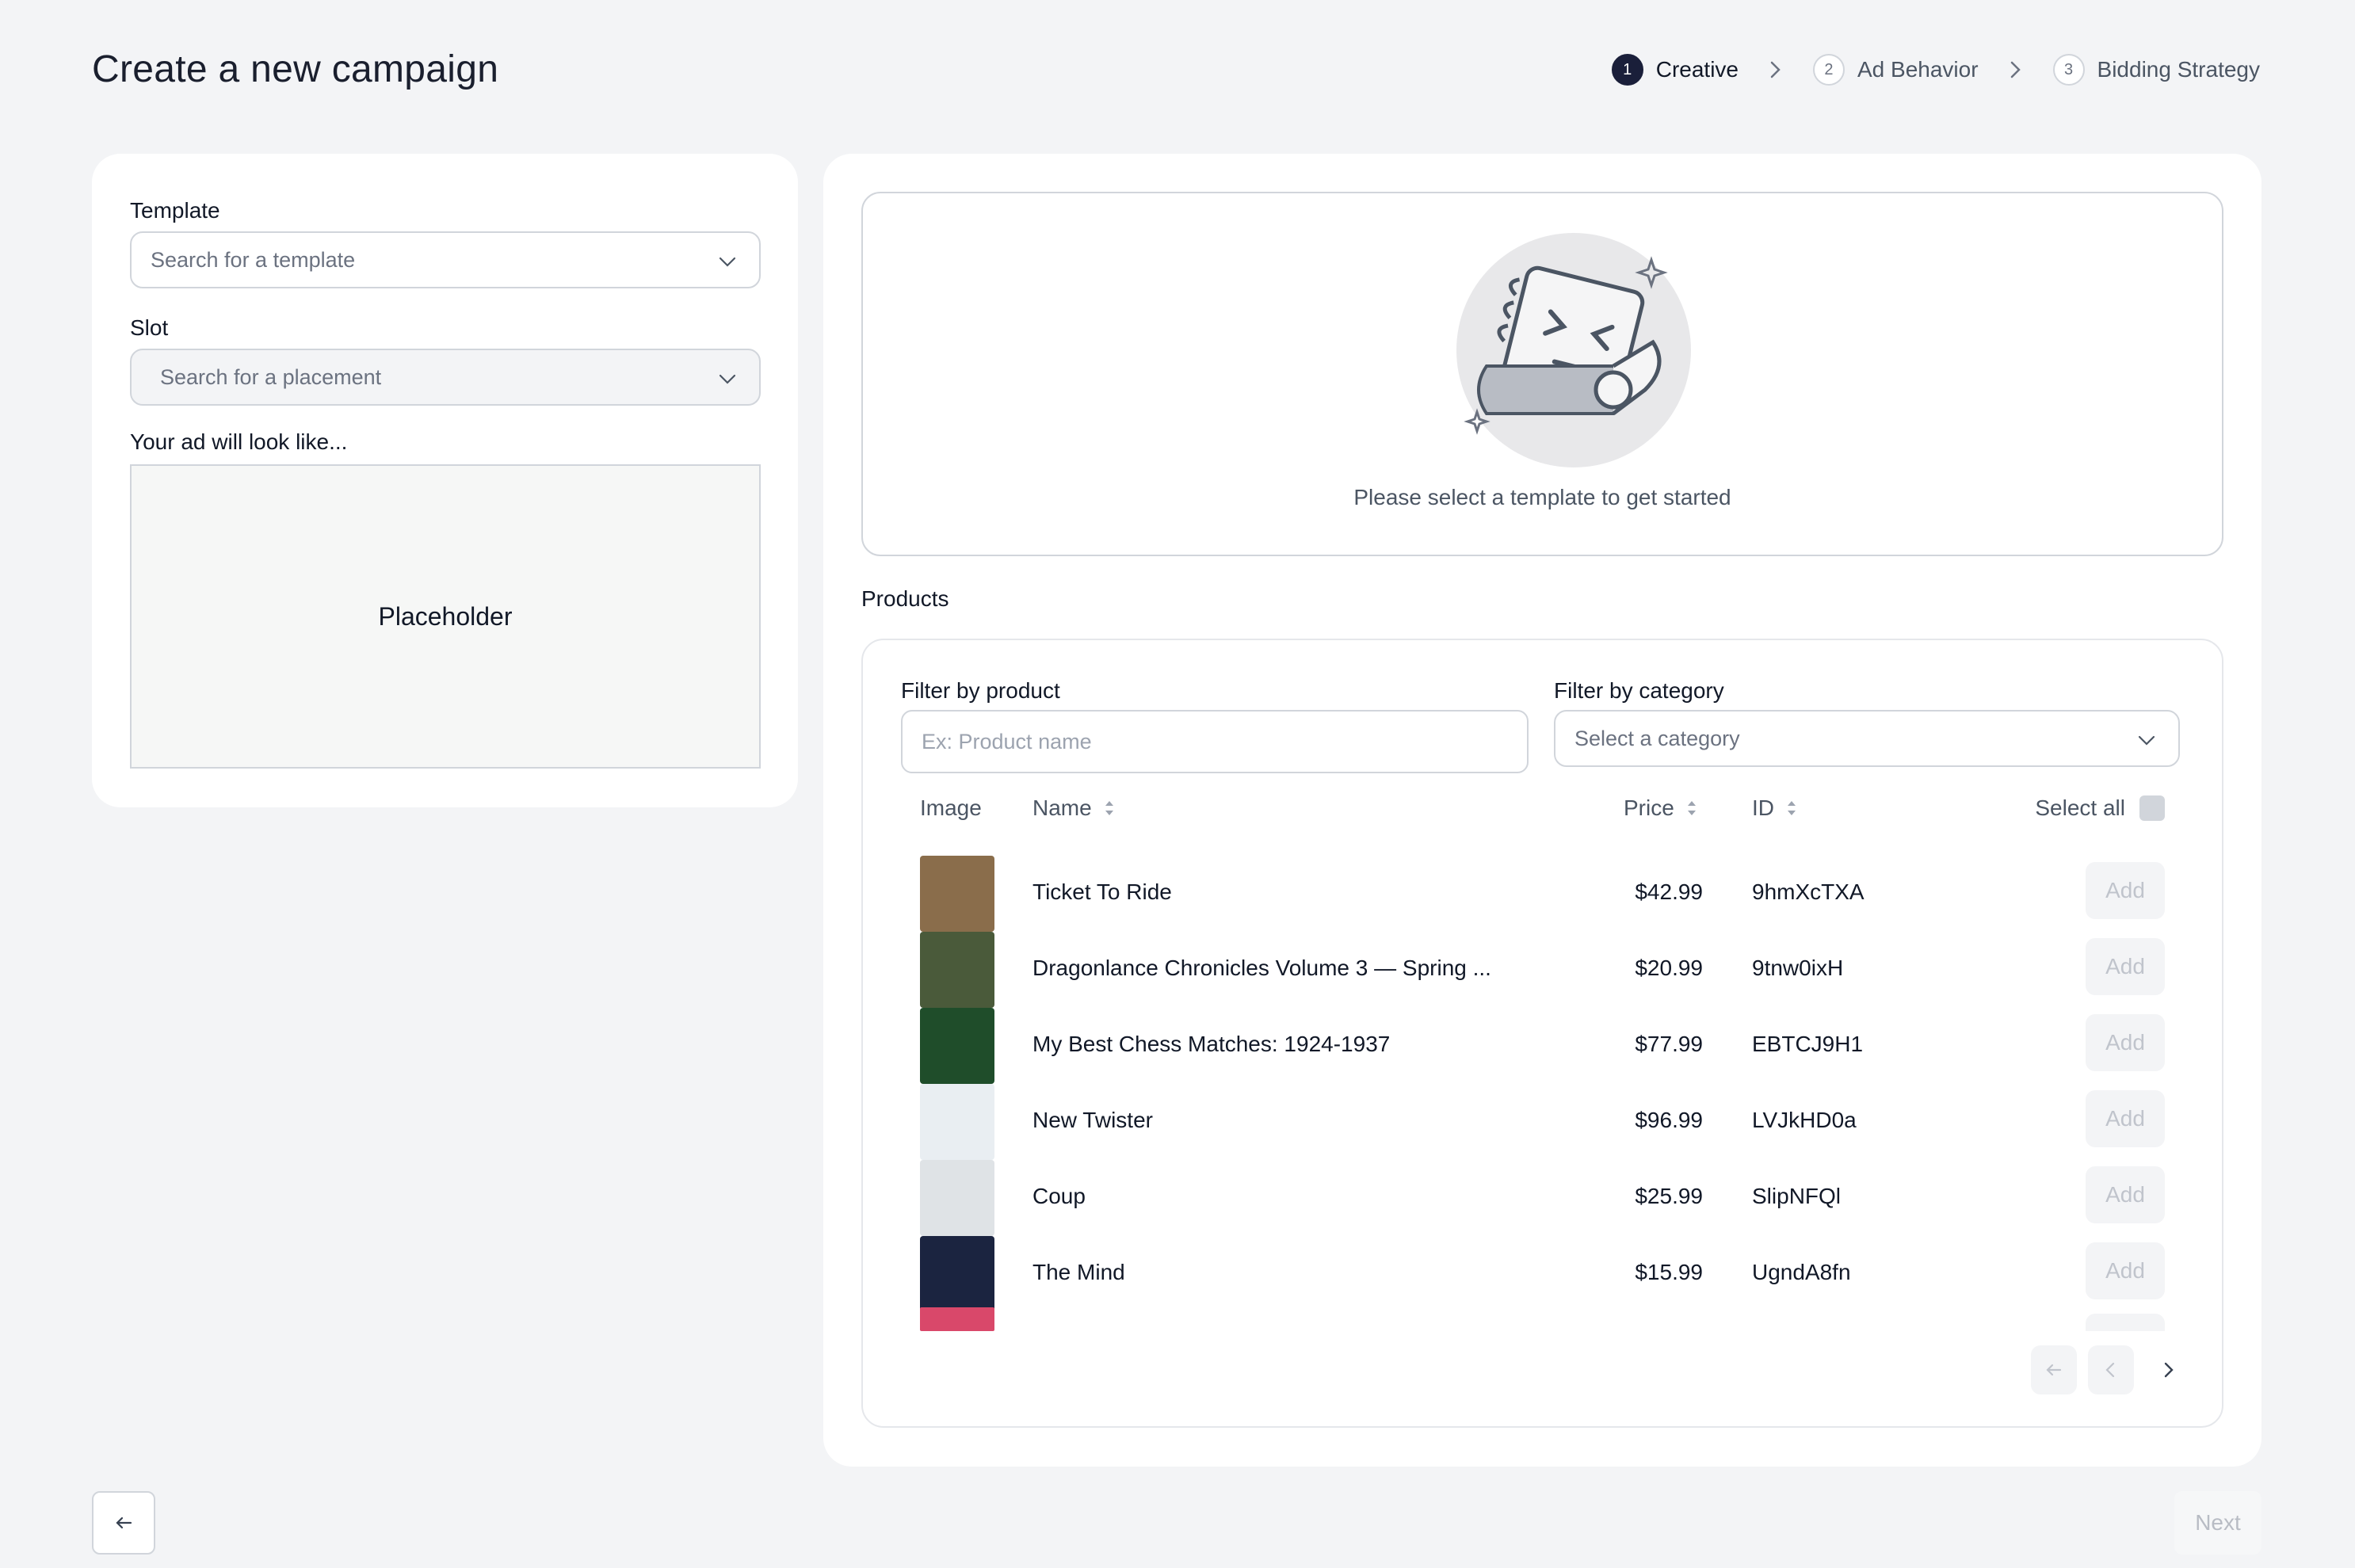  I want to click on back-button, so click(123, 1523).